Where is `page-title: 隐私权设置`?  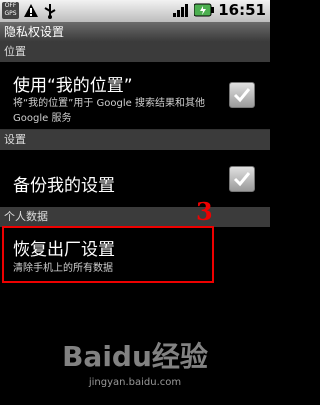
page-title: 隐私权设置 is located at coordinates (135, 32).